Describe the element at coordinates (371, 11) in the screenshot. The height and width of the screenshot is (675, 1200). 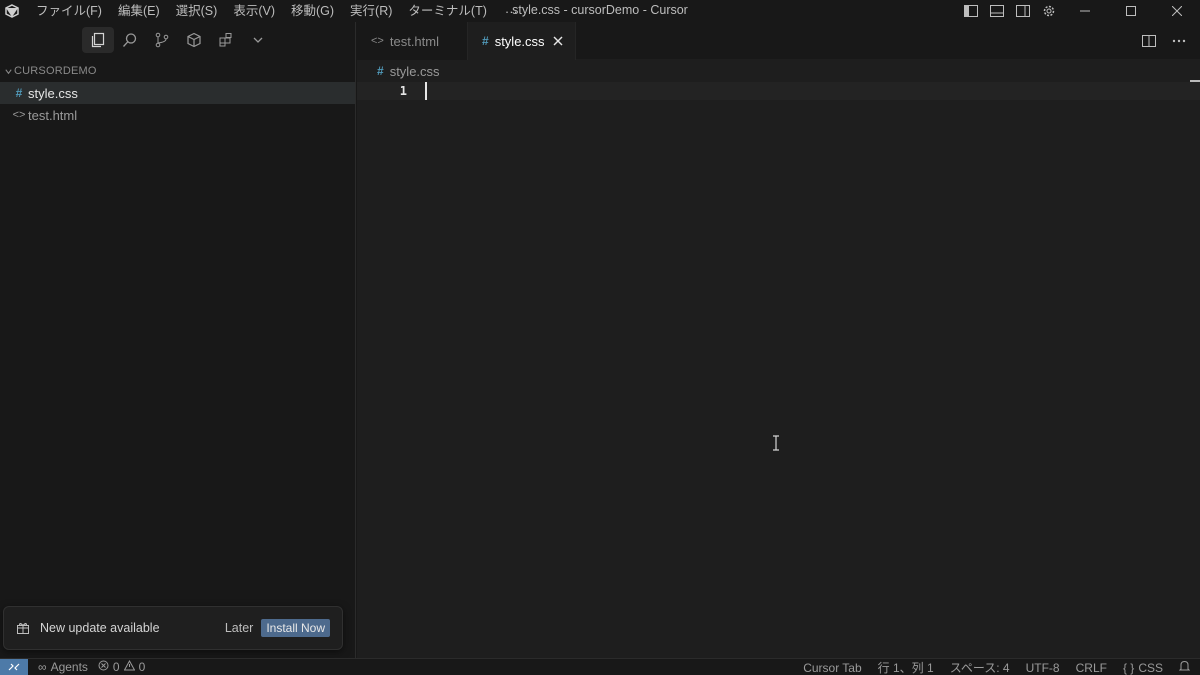
I see `menu-run: 実行(R)` at that location.